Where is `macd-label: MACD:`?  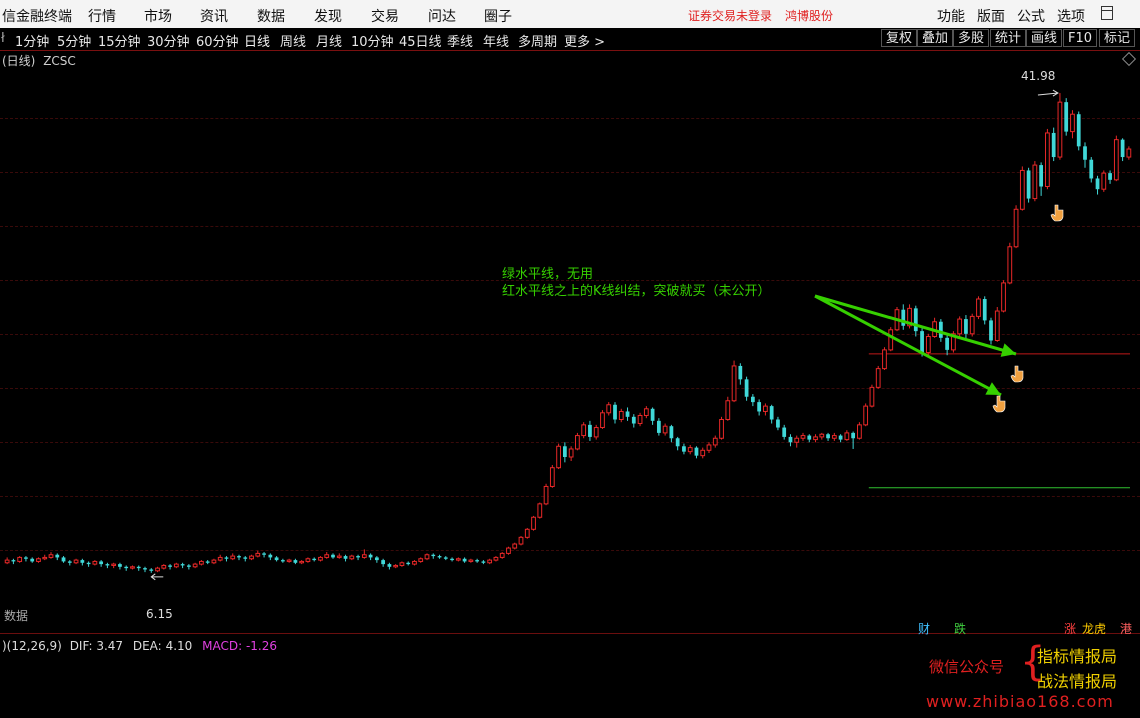
macd-label: MACD: is located at coordinates (222, 646).